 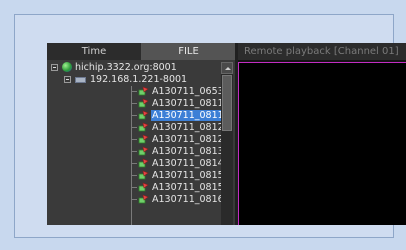 I want to click on tree-scrollbar, so click(x=227, y=143).